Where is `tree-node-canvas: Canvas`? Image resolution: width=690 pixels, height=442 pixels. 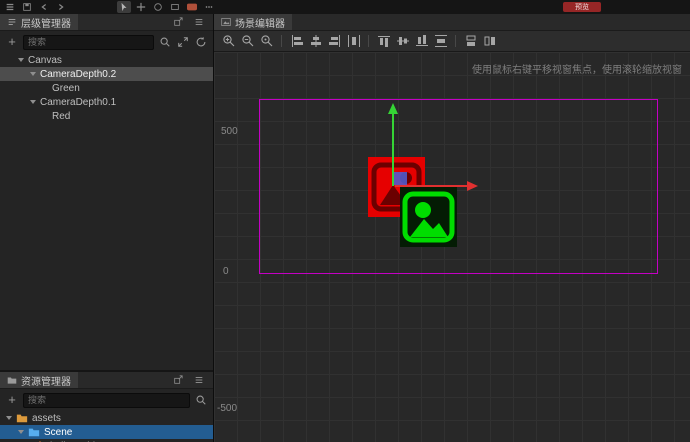 tree-node-canvas: Canvas is located at coordinates (106, 60).